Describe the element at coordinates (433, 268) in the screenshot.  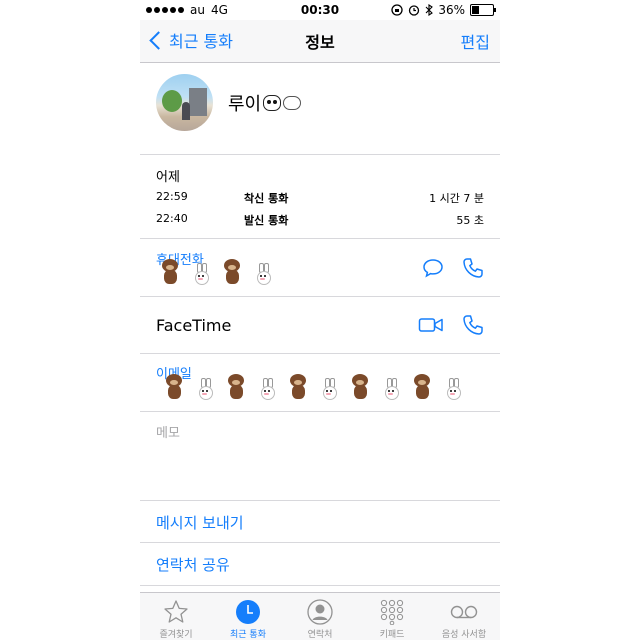
I see `message-icon` at that location.